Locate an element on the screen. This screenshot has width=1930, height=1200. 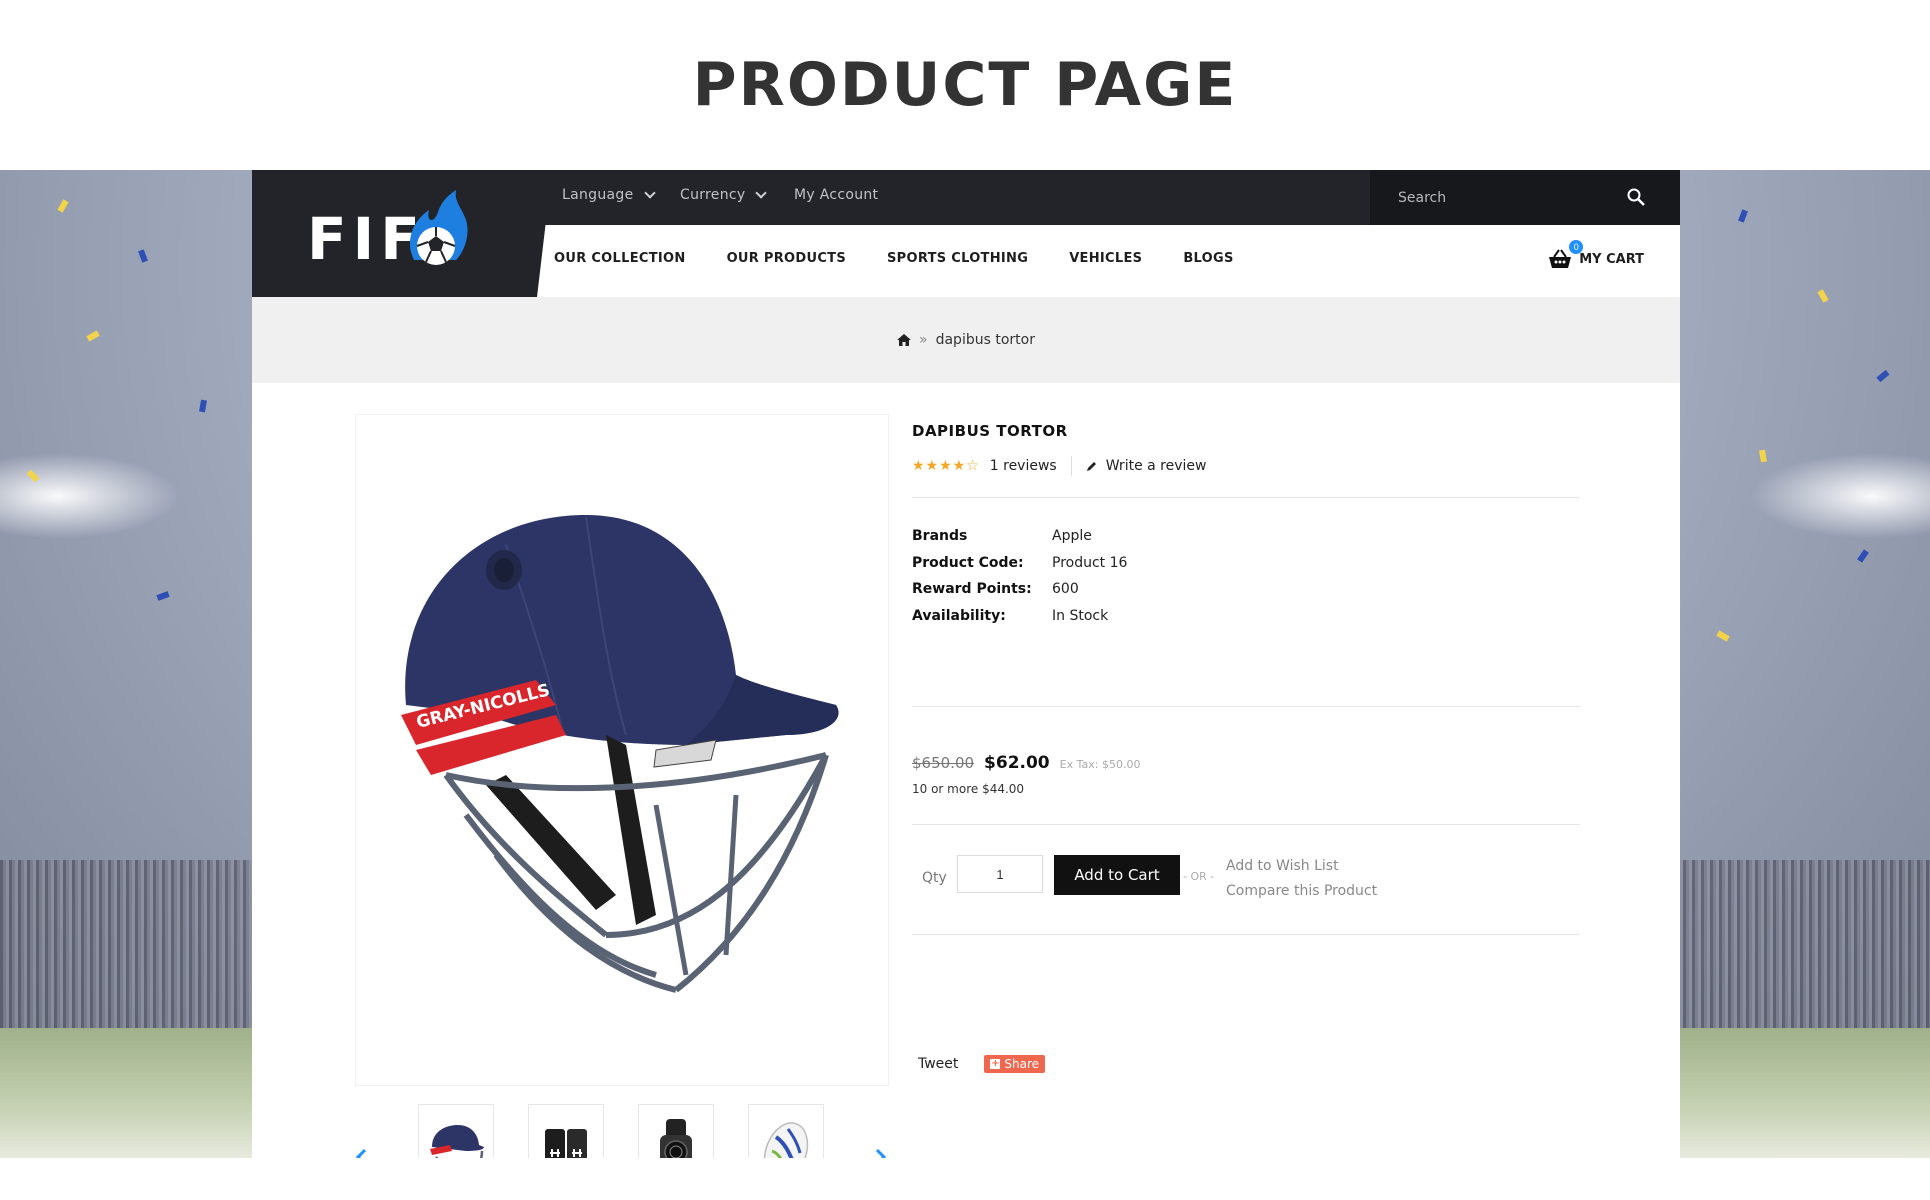
my-account-link: My Account is located at coordinates (836, 195).